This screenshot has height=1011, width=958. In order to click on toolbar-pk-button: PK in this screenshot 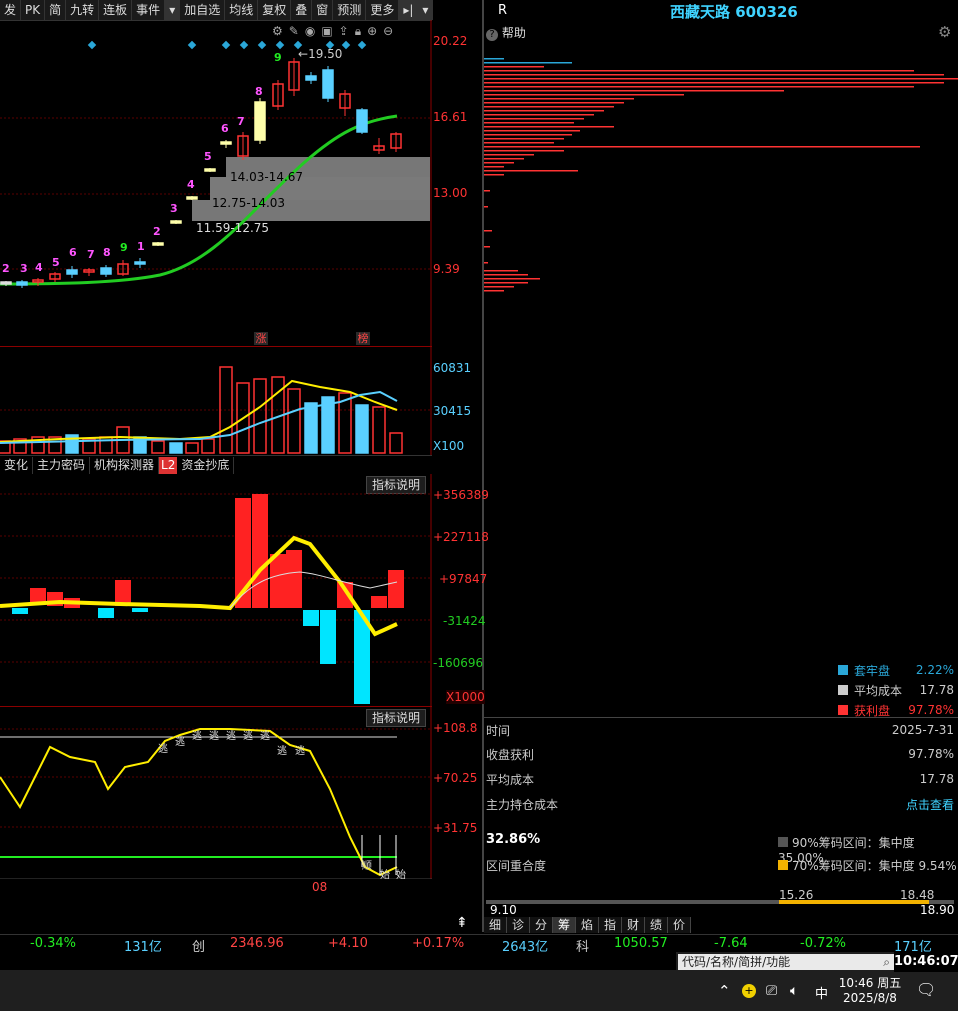, I will do `click(33, 10)`.